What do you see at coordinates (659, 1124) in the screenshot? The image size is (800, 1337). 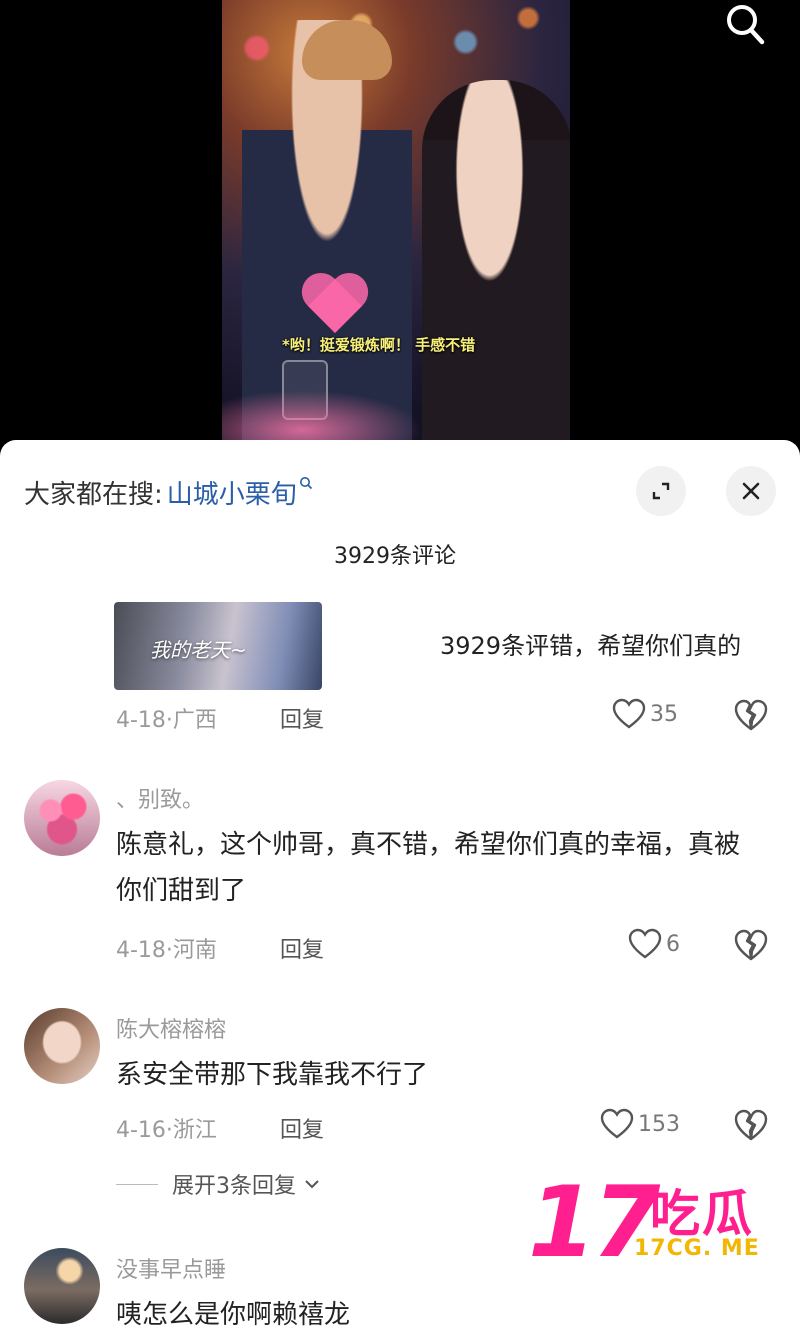 I see `like-count: 153` at bounding box center [659, 1124].